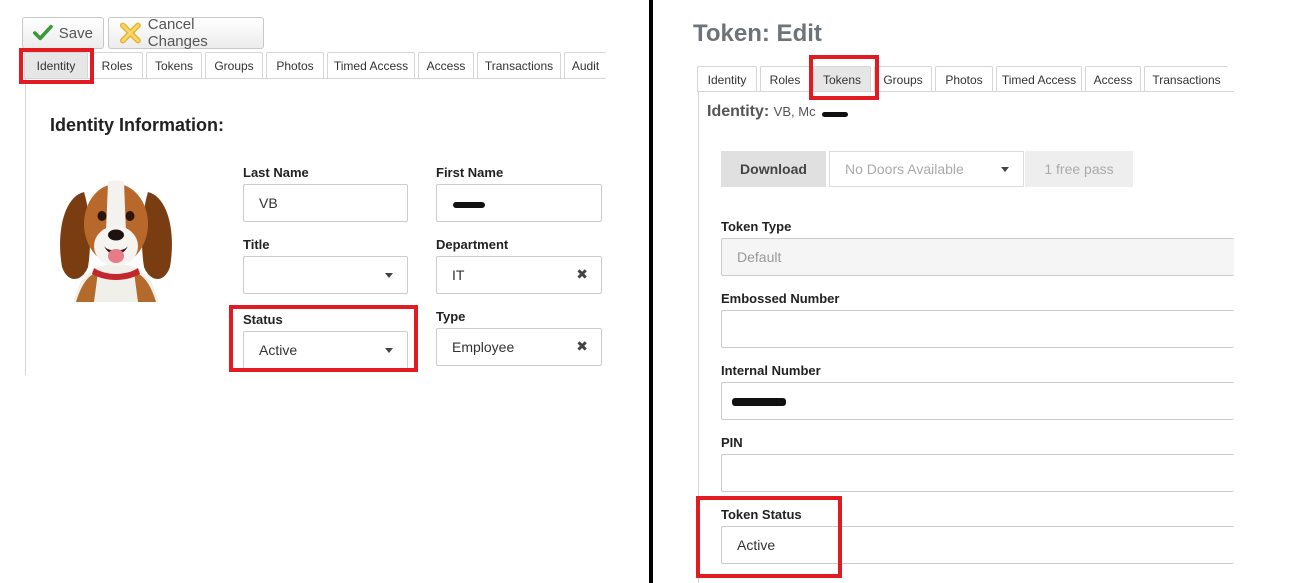  What do you see at coordinates (25, 227) in the screenshot?
I see `content-border` at bounding box center [25, 227].